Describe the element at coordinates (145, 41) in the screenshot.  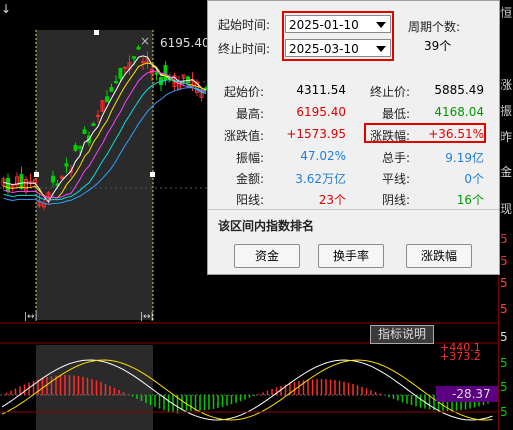
I see `close-marker: ×` at that location.